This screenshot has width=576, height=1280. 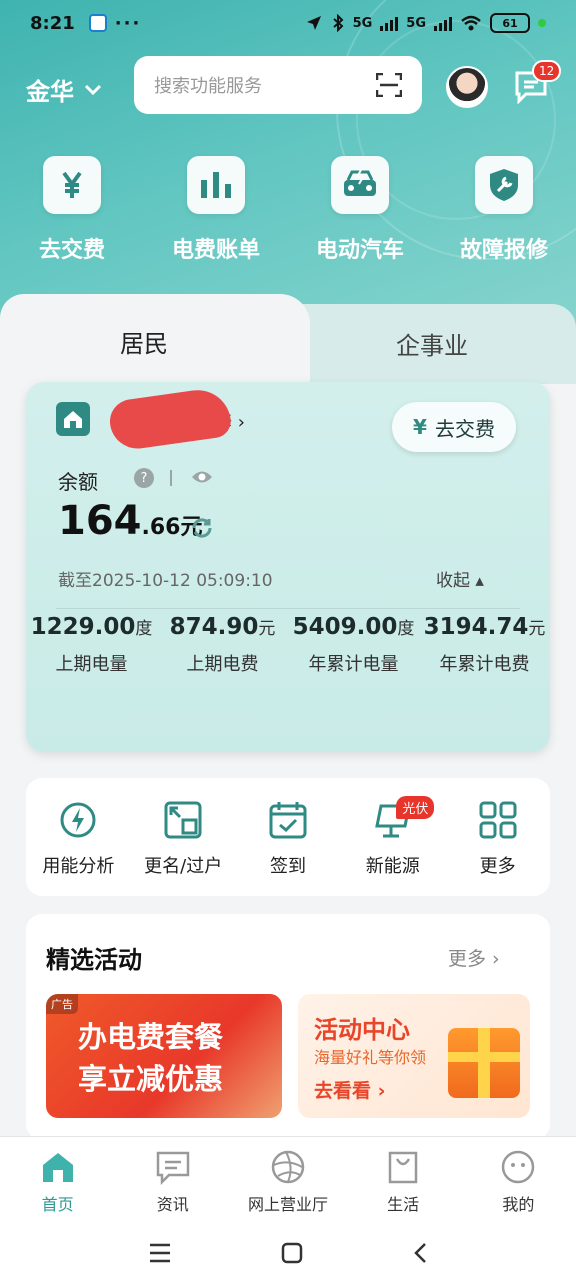 I want to click on bottom-navigation: 首页 资讯 网上营业厅 生活 我的, so click(x=288, y=1181).